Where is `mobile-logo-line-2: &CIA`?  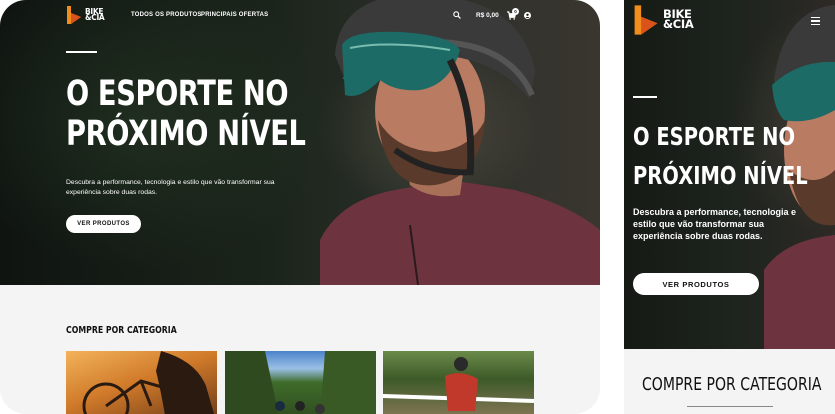
mobile-logo-line-2: &CIA is located at coordinates (678, 24).